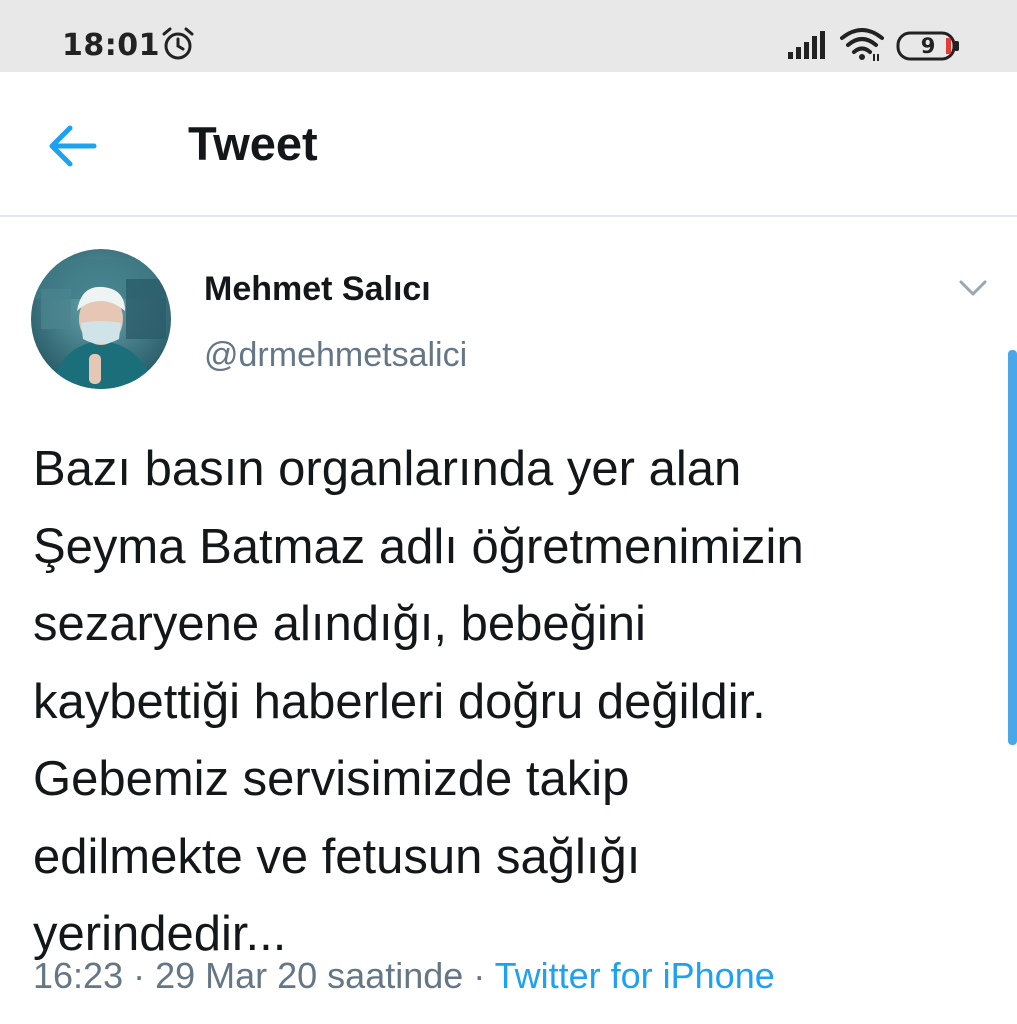  What do you see at coordinates (1012, 547) in the screenshot?
I see `scrollbar` at bounding box center [1012, 547].